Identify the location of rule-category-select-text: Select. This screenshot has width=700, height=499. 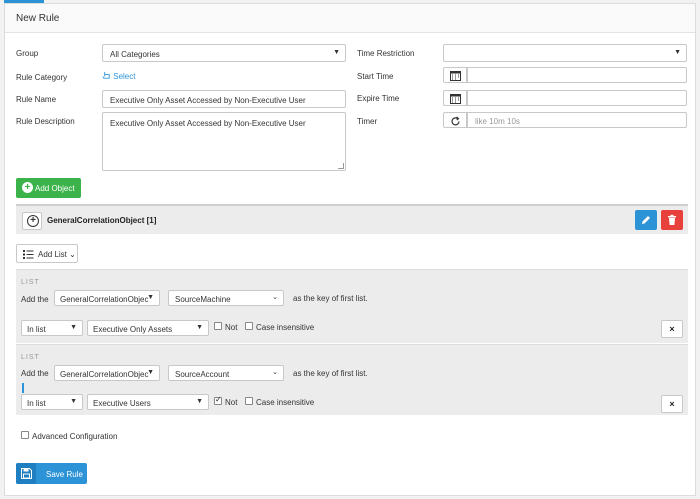
(124, 76).